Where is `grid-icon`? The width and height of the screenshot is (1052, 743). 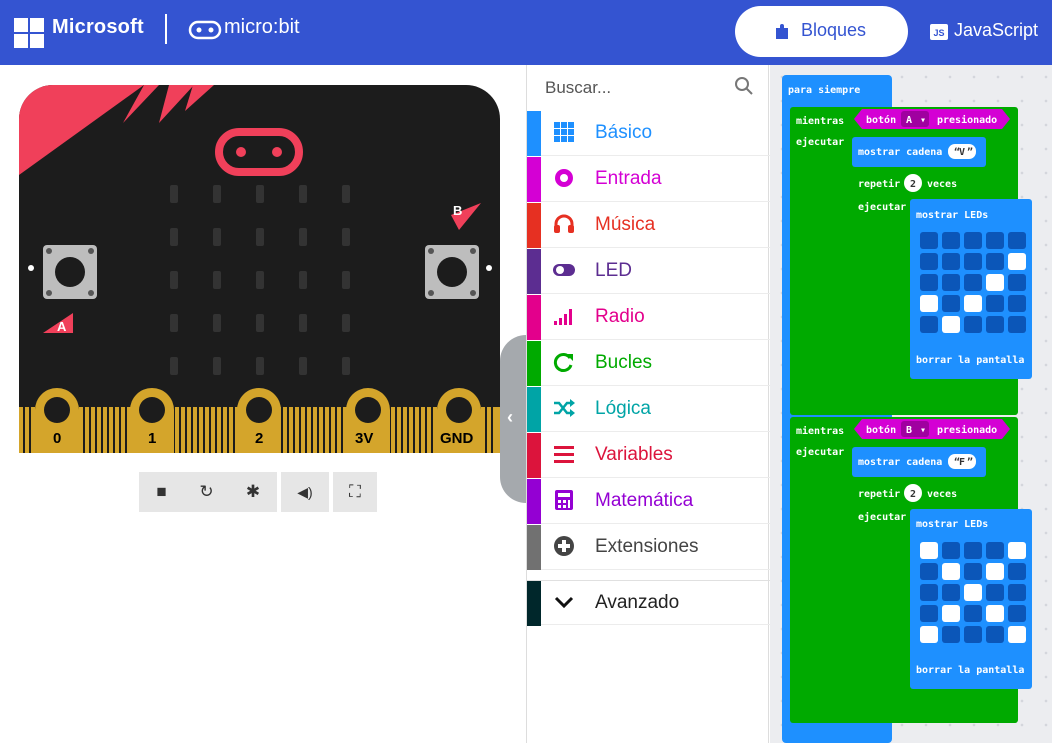 grid-icon is located at coordinates (564, 132).